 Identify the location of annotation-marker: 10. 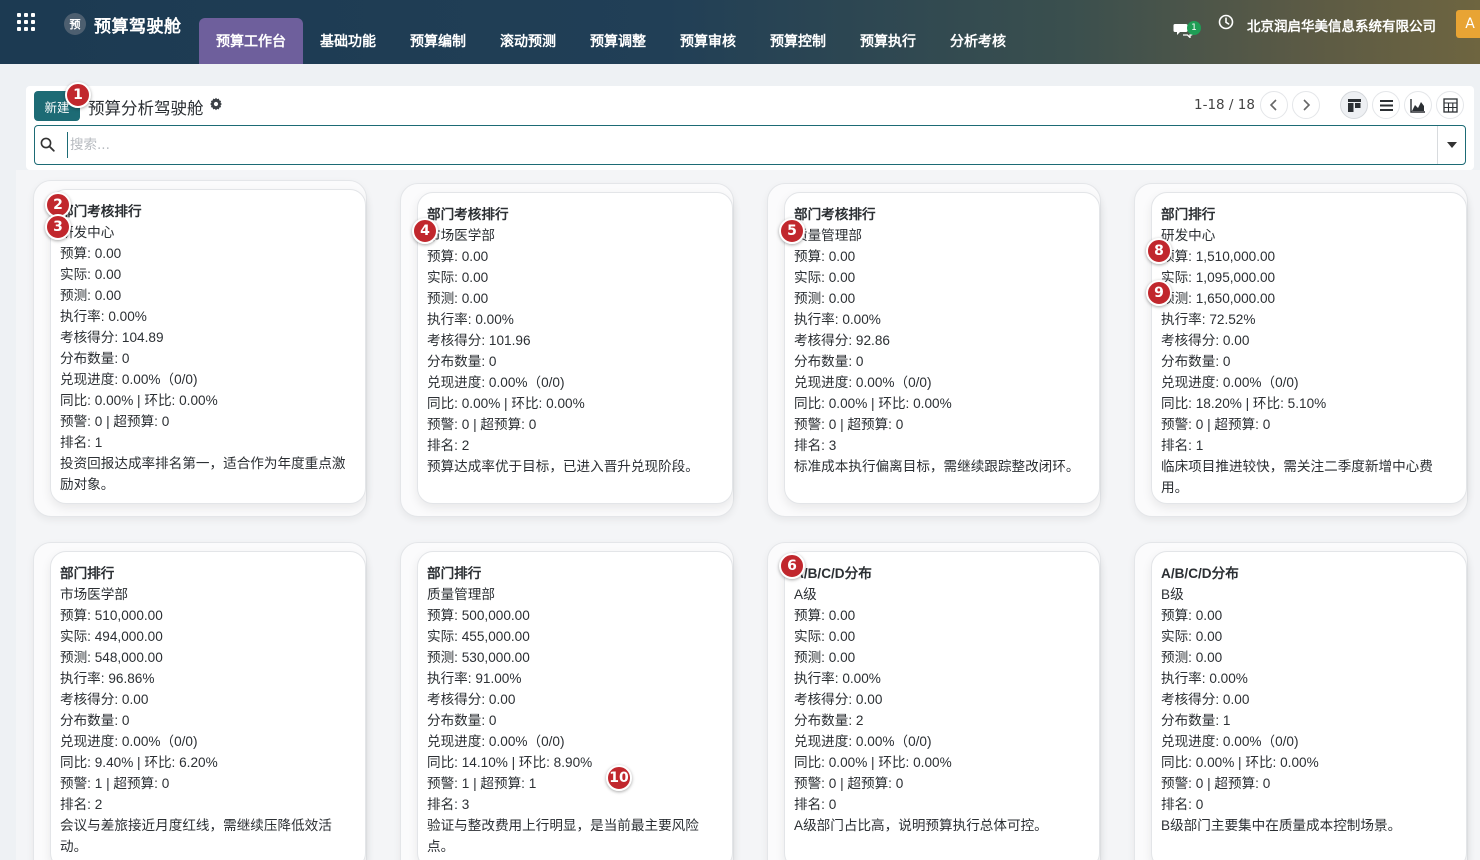
(619, 778).